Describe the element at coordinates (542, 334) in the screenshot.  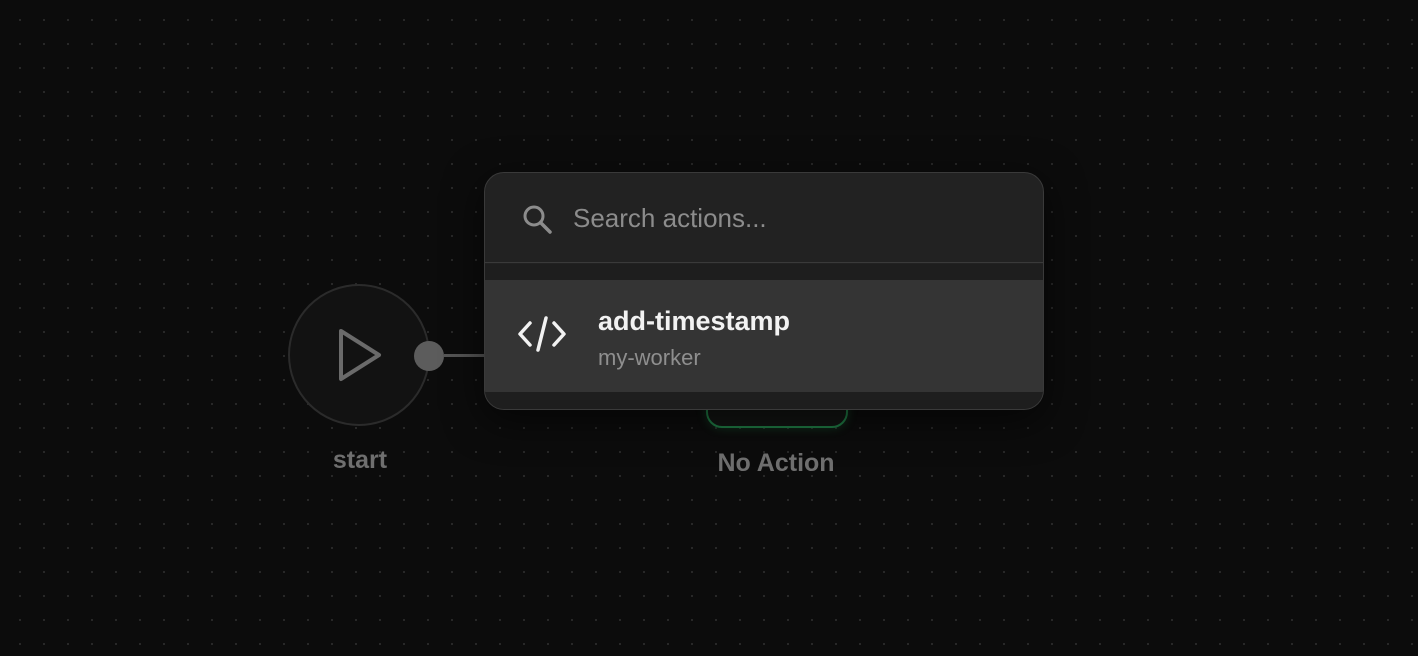
I see `code-icon` at that location.